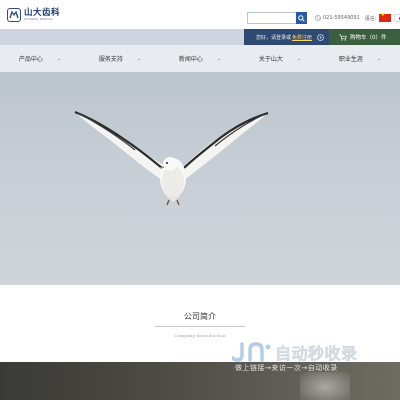 This screenshot has height=400, width=400. I want to click on user-bar: 您好，请 登录 或 免费注册, so click(286, 37).